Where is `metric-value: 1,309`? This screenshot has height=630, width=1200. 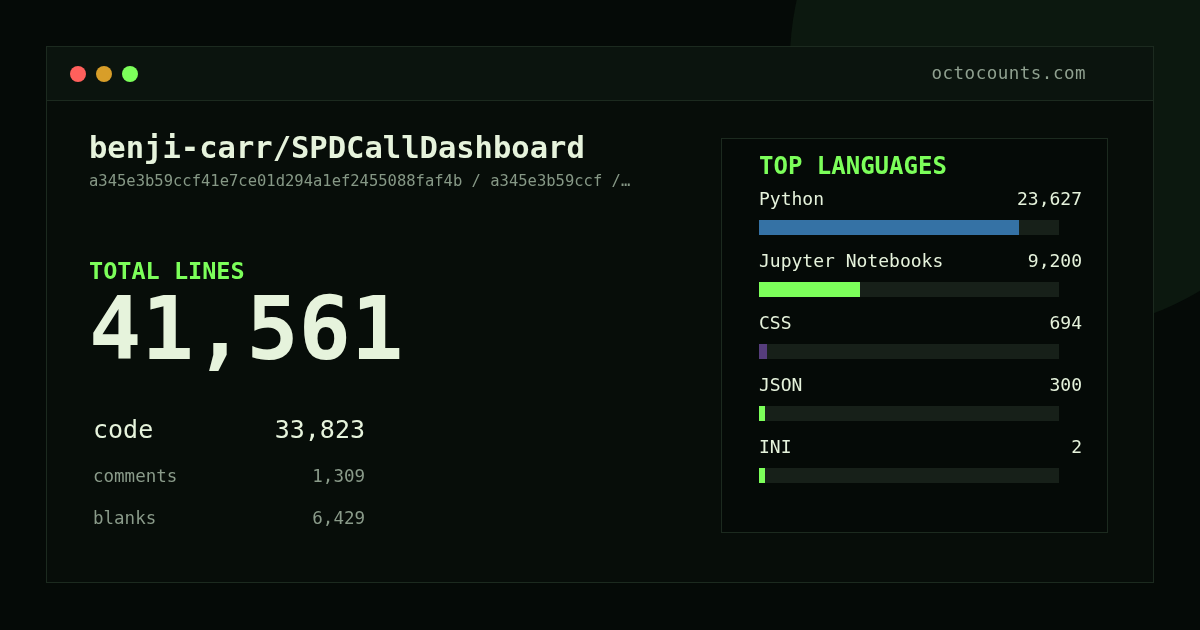
metric-value: 1,309 is located at coordinates (338, 476).